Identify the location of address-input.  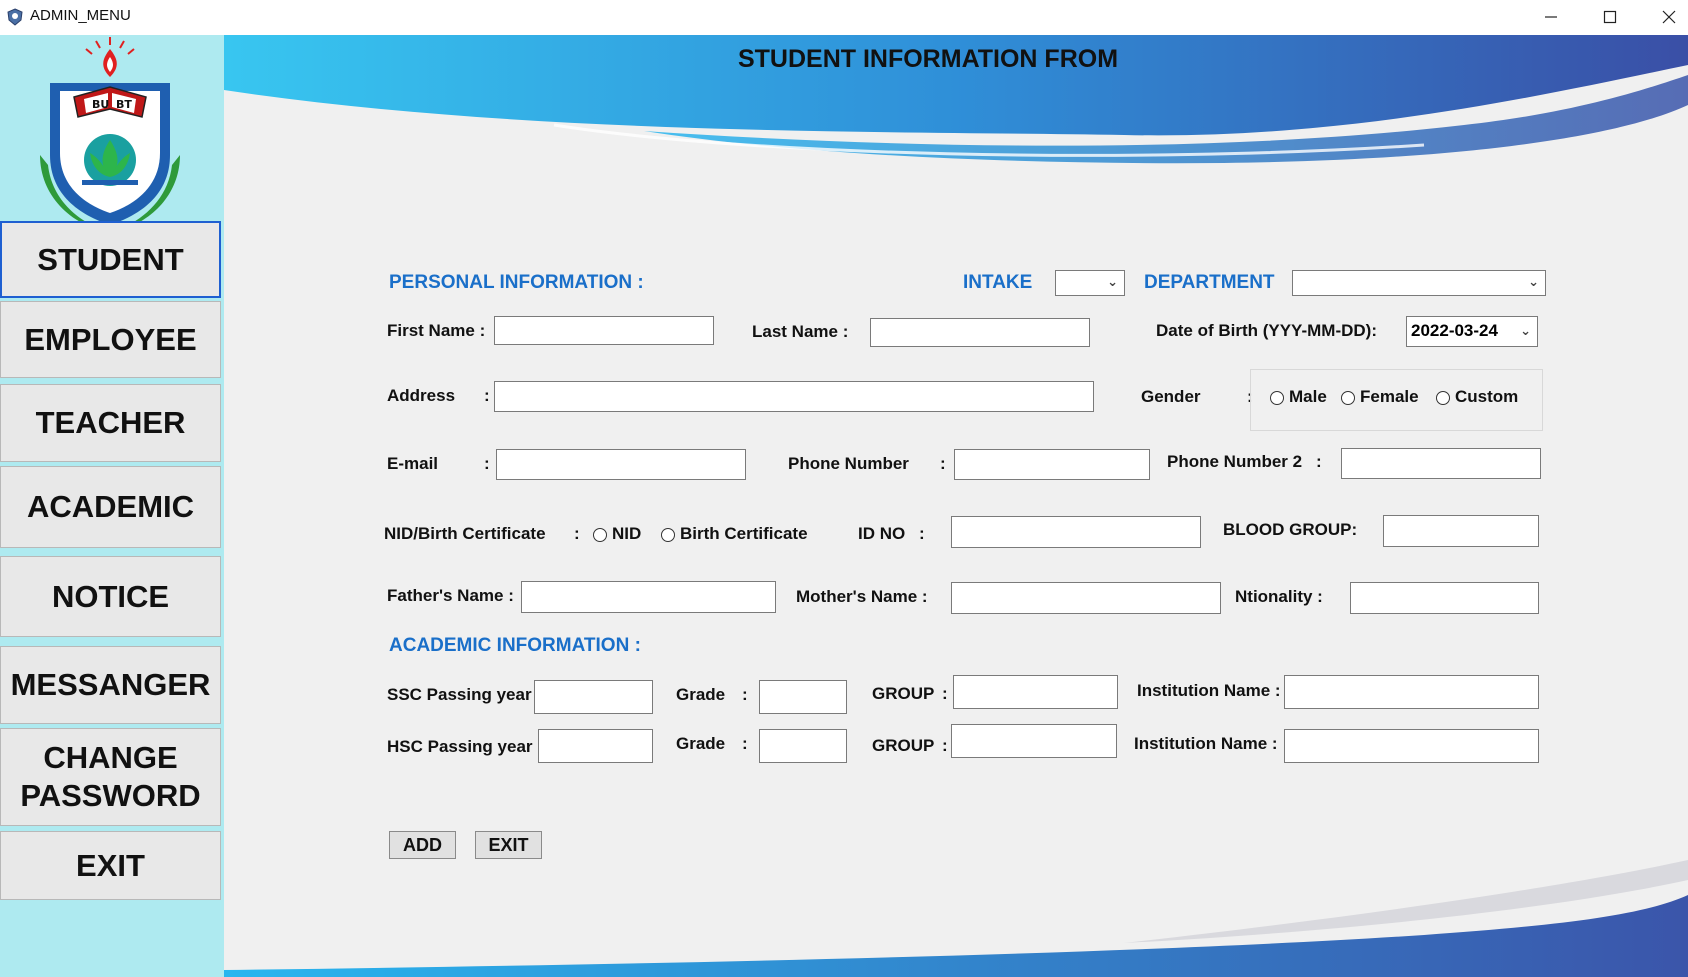
(794, 396).